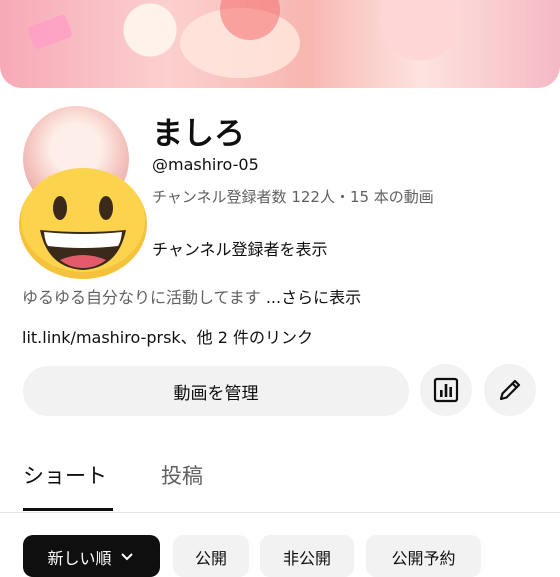  What do you see at coordinates (141, 297) in the screenshot?
I see `description-text: ゆるゆる自分なりに活動してます` at bounding box center [141, 297].